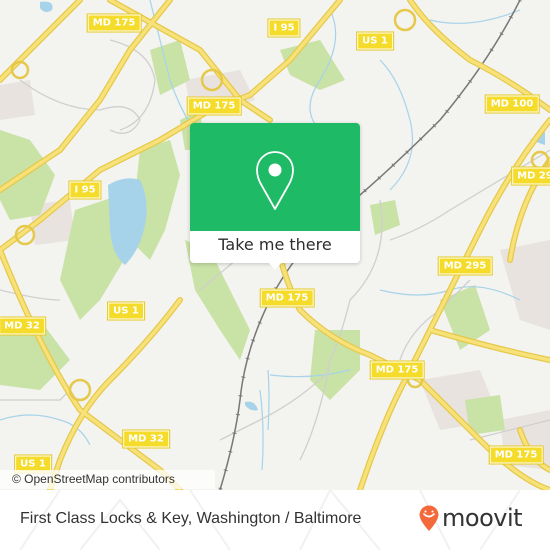 This screenshot has height=550, width=550. I want to click on map-pin-icon, so click(275, 180).